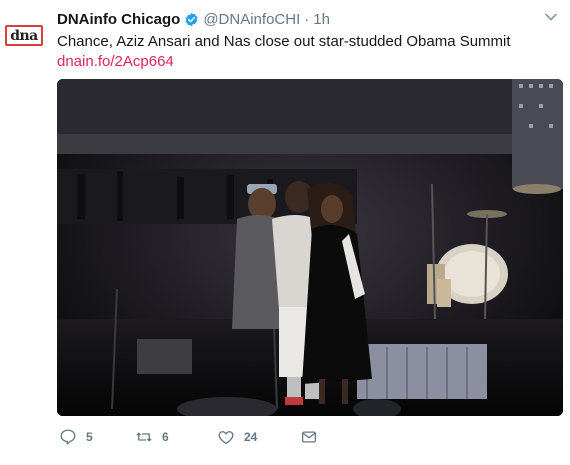  Describe the element at coordinates (551, 17) in the screenshot. I see `chevron-down-icon` at that location.